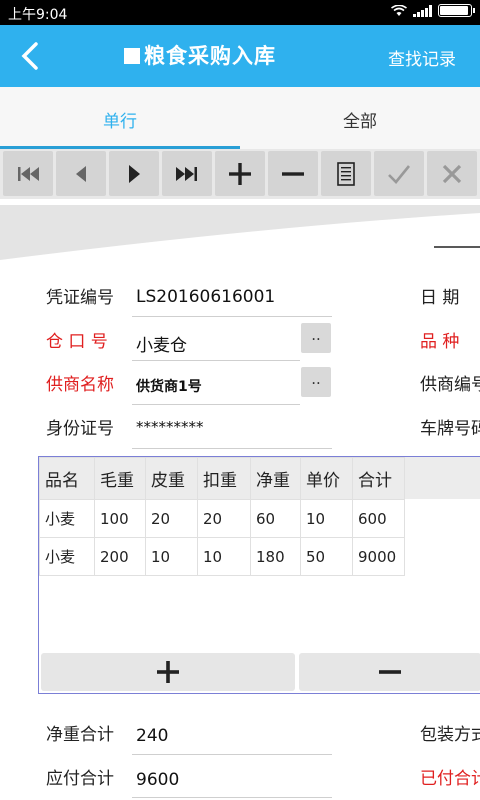 The image size is (480, 800). Describe the element at coordinates (200, 55) in the screenshot. I see `page-title: 粮食采购入库` at that location.